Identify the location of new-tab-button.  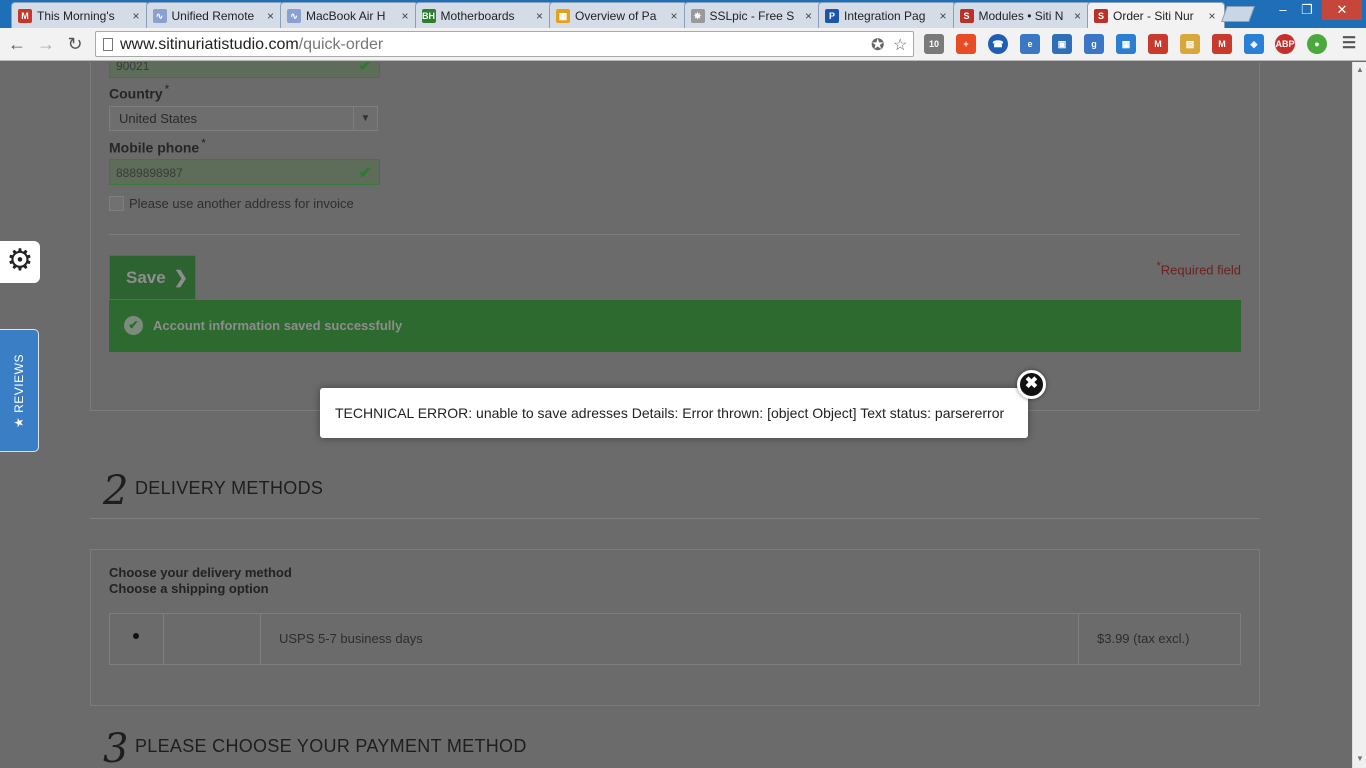
(1238, 14).